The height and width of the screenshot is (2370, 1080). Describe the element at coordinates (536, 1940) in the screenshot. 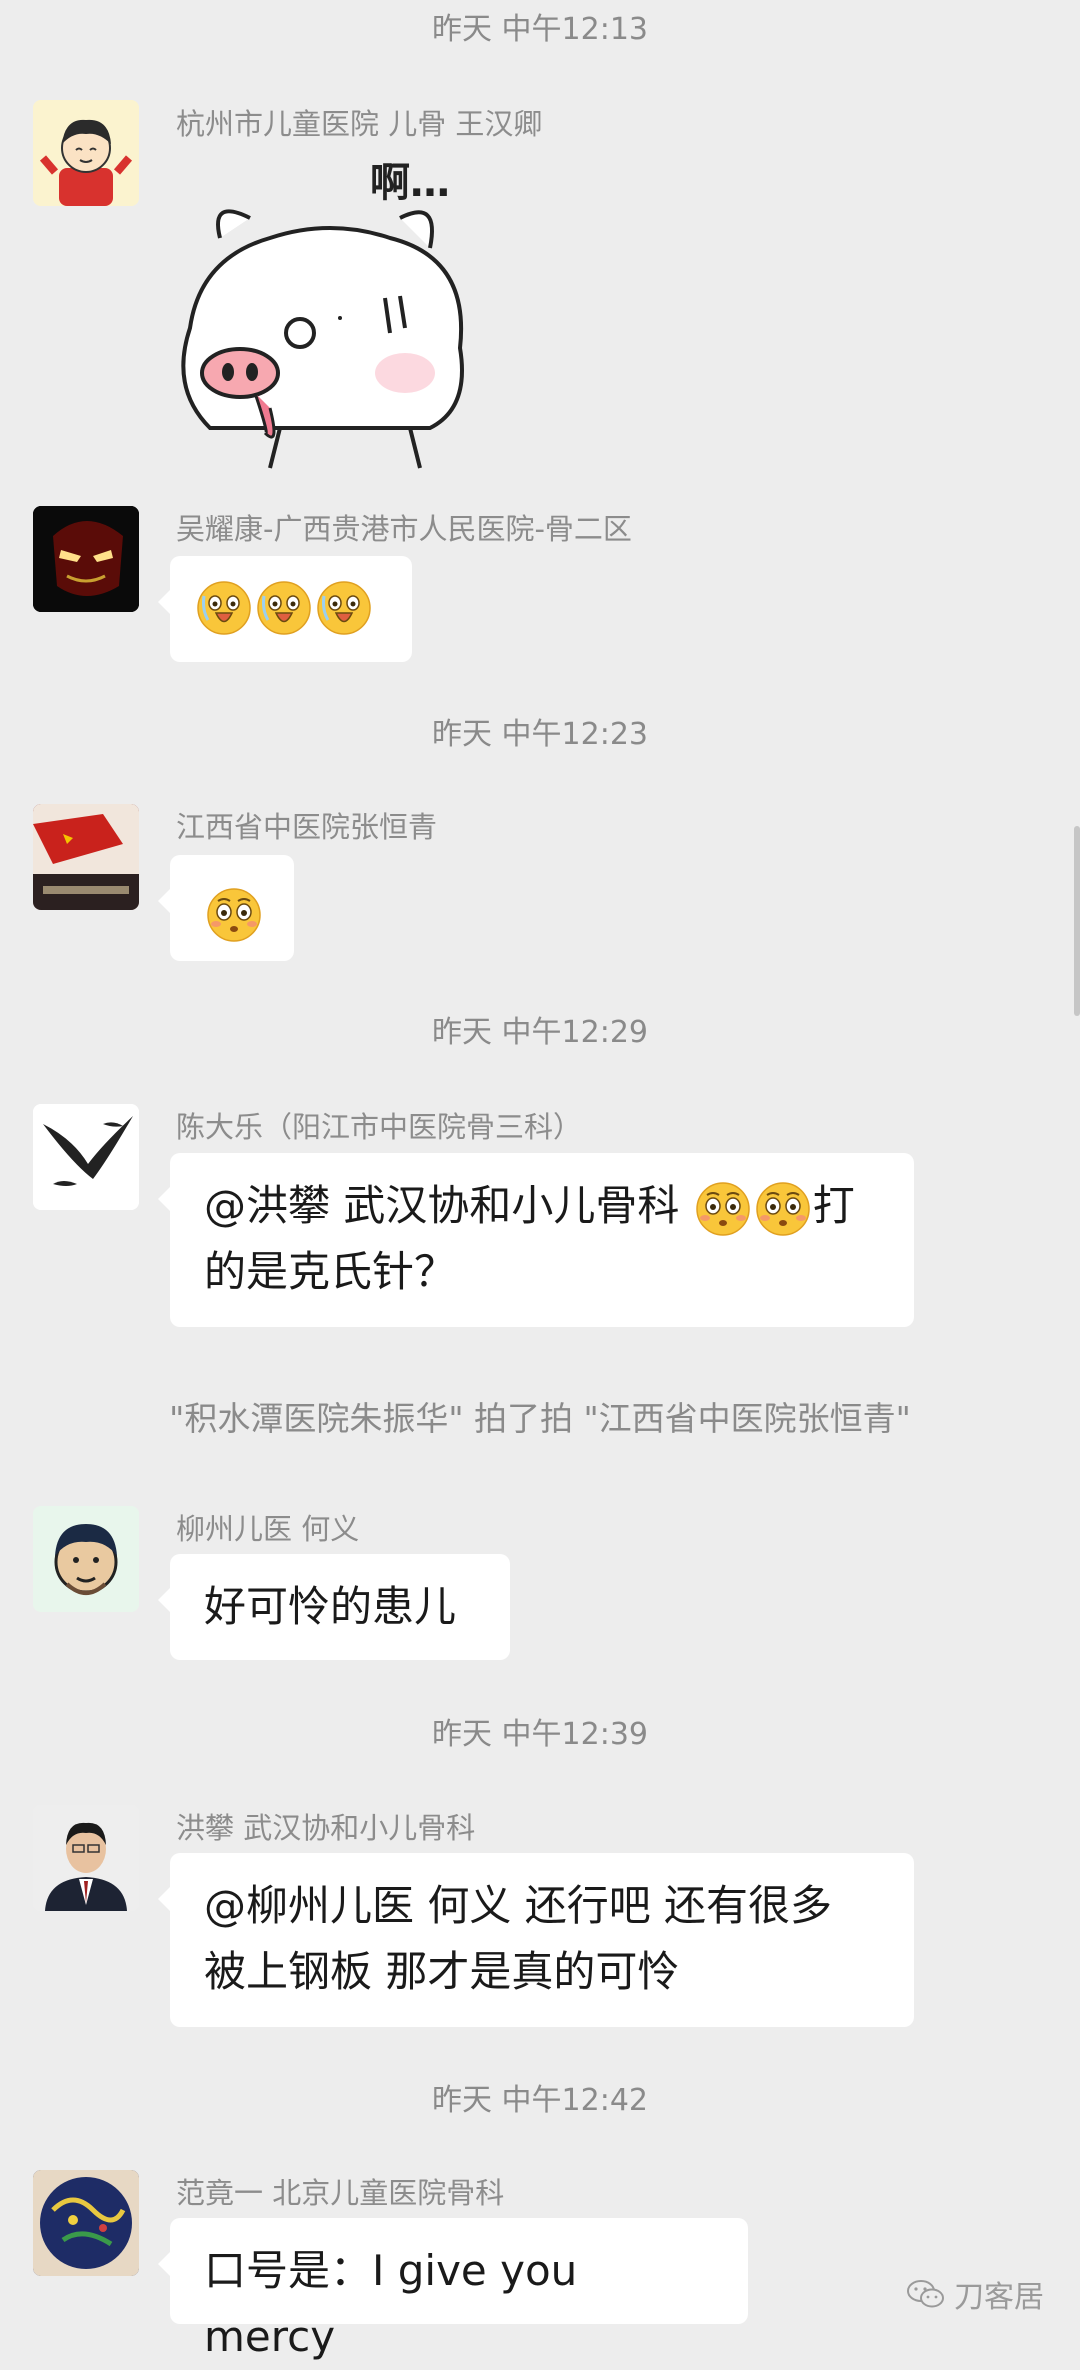

I see `message-bubble: @柳州儿医 何义 还行吧 还有很多 被上钢板 那才是真的可怜` at that location.